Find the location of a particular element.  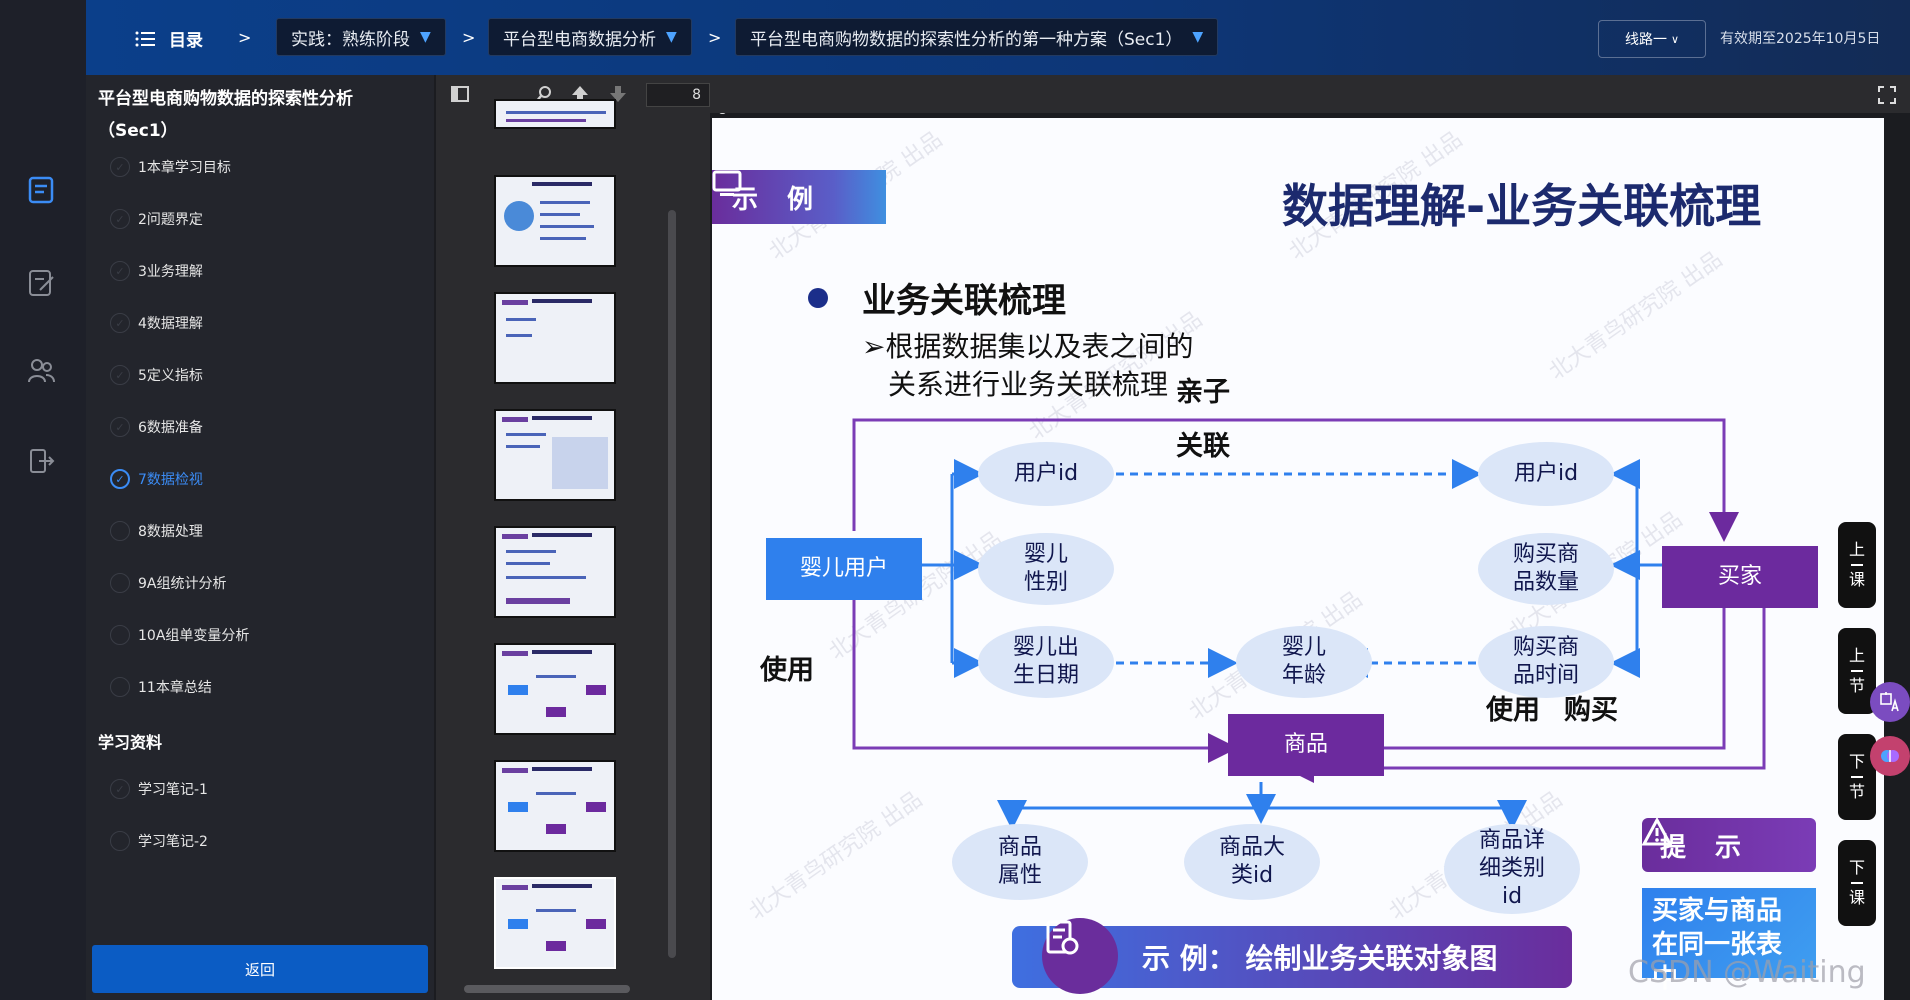

outline-item-label: 8数据处理 is located at coordinates (170, 532).